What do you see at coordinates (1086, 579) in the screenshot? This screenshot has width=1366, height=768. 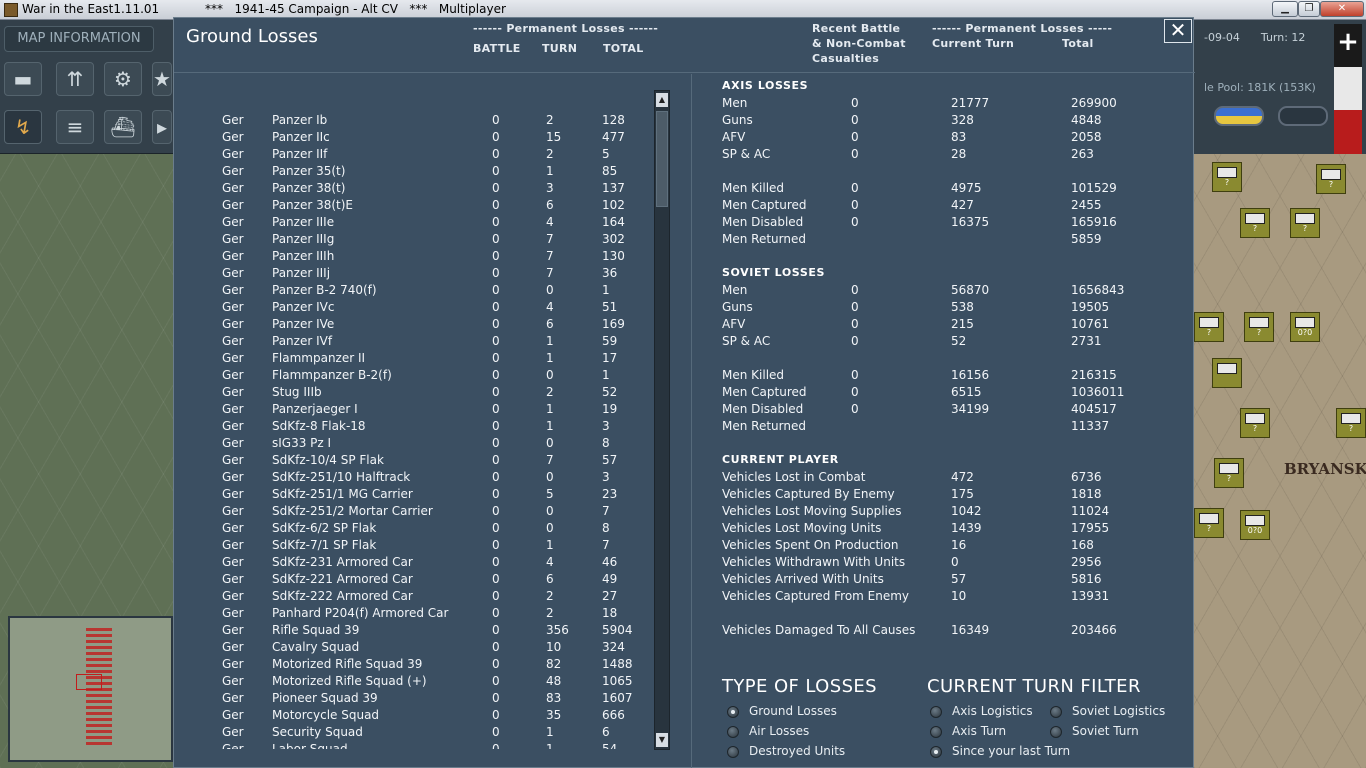 I see `total-value: 5816` at bounding box center [1086, 579].